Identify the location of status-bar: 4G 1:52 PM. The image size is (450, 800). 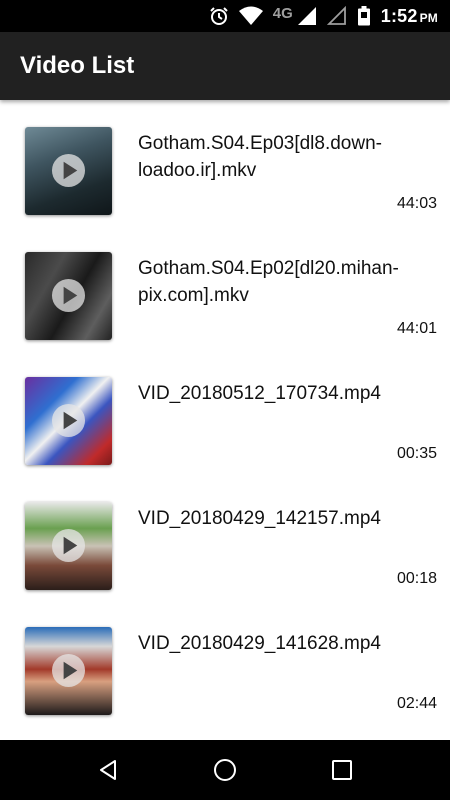
(225, 16).